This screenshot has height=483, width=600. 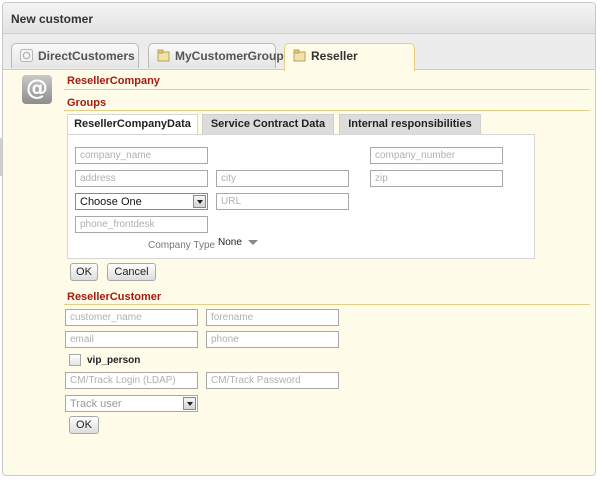 What do you see at coordinates (86, 56) in the screenshot?
I see `tab-direct-customers-label: DirectCustomers` at bounding box center [86, 56].